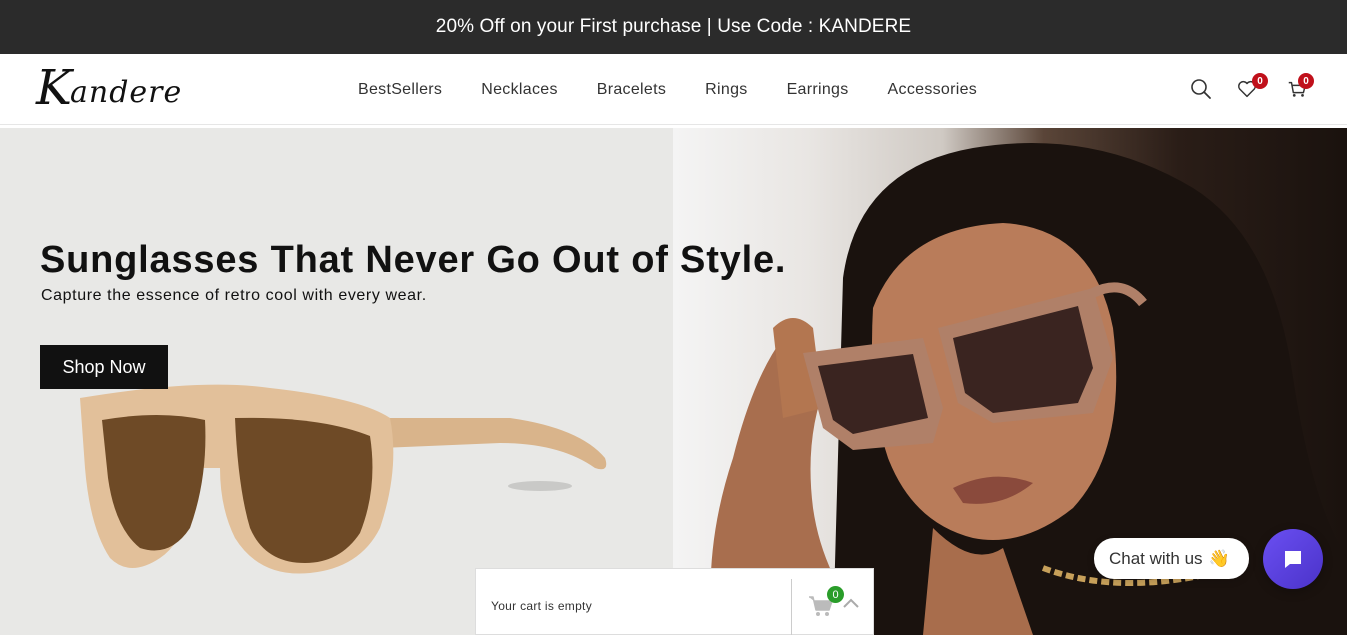 Image resolution: width=1347 pixels, height=635 pixels. Describe the element at coordinates (519, 90) in the screenshot. I see `nav-item-necklaces: Necklaces` at that location.